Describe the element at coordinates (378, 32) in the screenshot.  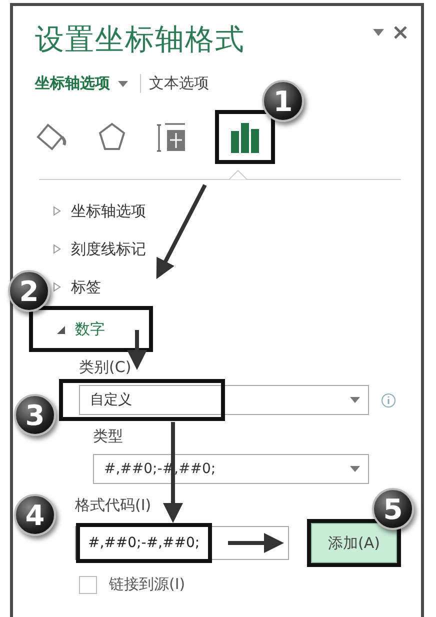
I see `menu-caret-icon` at that location.